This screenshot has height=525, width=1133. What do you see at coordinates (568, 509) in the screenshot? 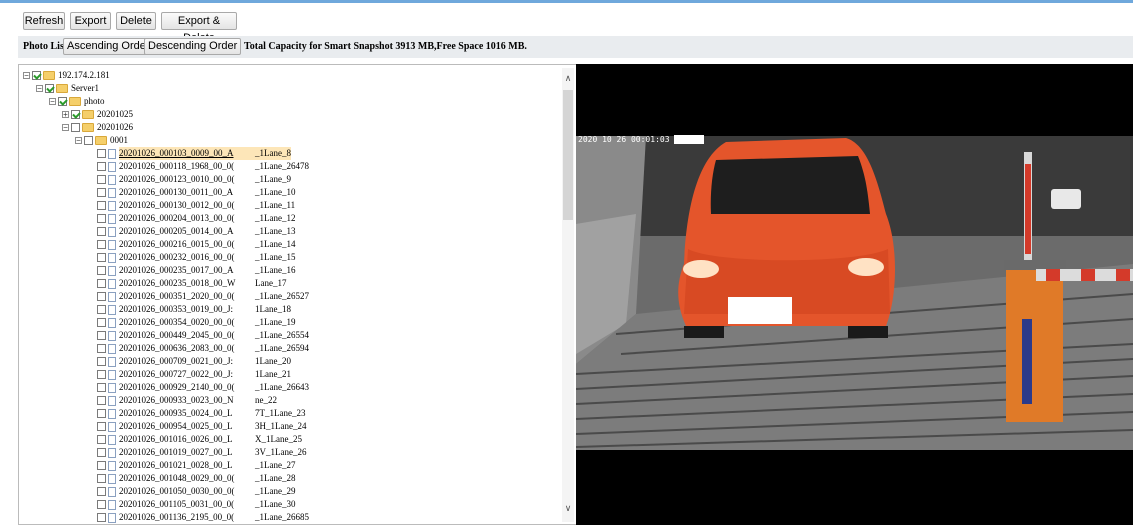
I see `scroll-down-icon: ∨` at bounding box center [568, 509].